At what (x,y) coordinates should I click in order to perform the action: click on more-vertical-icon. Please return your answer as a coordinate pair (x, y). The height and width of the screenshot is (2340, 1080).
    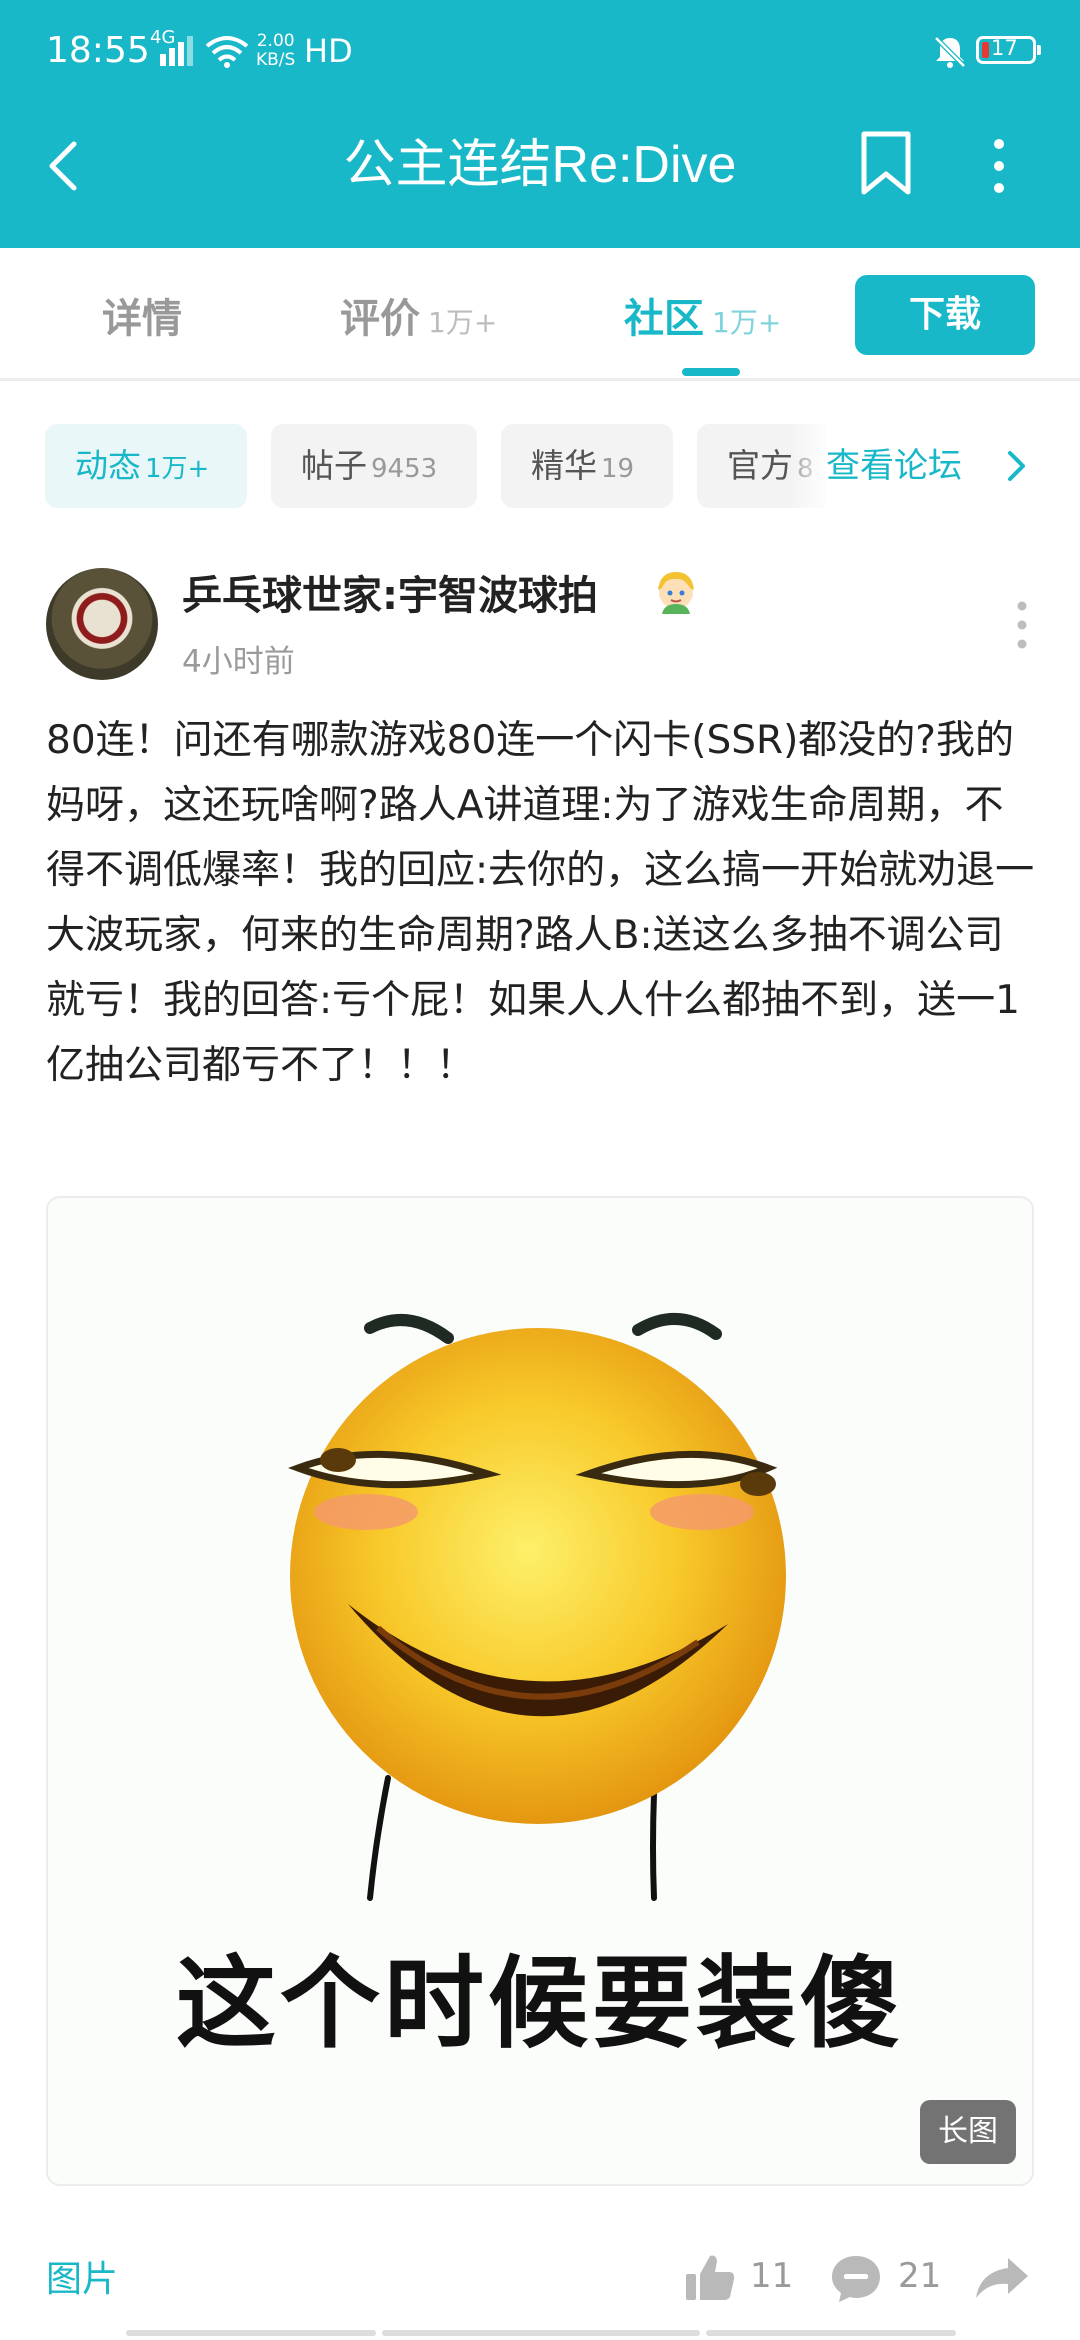
    Looking at the image, I should click on (999, 166).